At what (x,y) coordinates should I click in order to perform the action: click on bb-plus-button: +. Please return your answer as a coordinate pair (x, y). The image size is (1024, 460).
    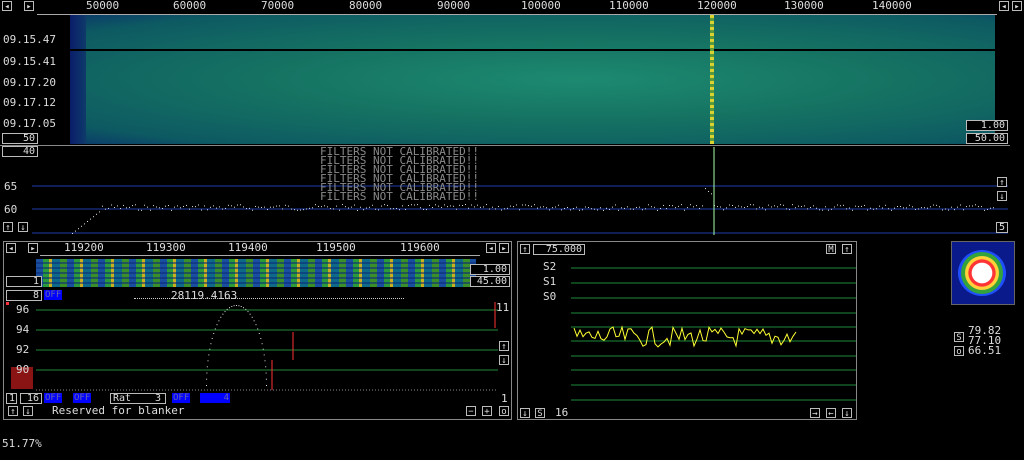
    Looking at the image, I should click on (487, 411).